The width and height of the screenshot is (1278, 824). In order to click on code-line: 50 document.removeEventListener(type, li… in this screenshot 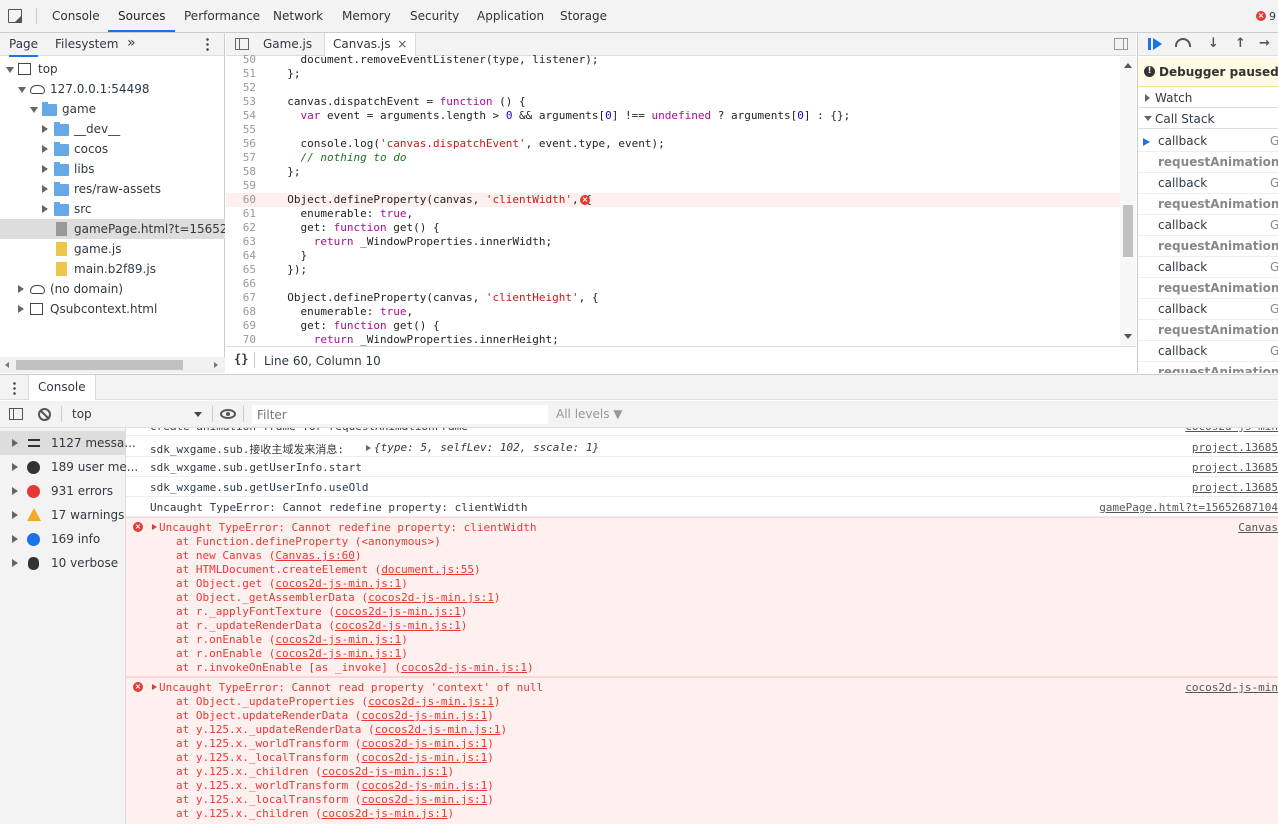, I will do `click(673, 60)`.